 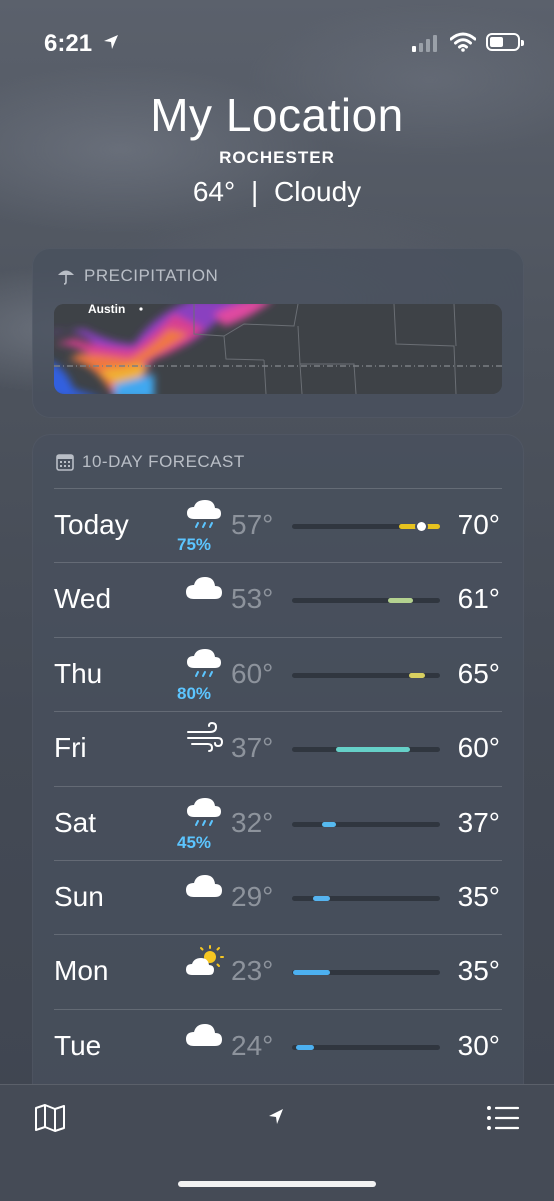 I want to click on umbrella-icon, so click(x=66, y=277).